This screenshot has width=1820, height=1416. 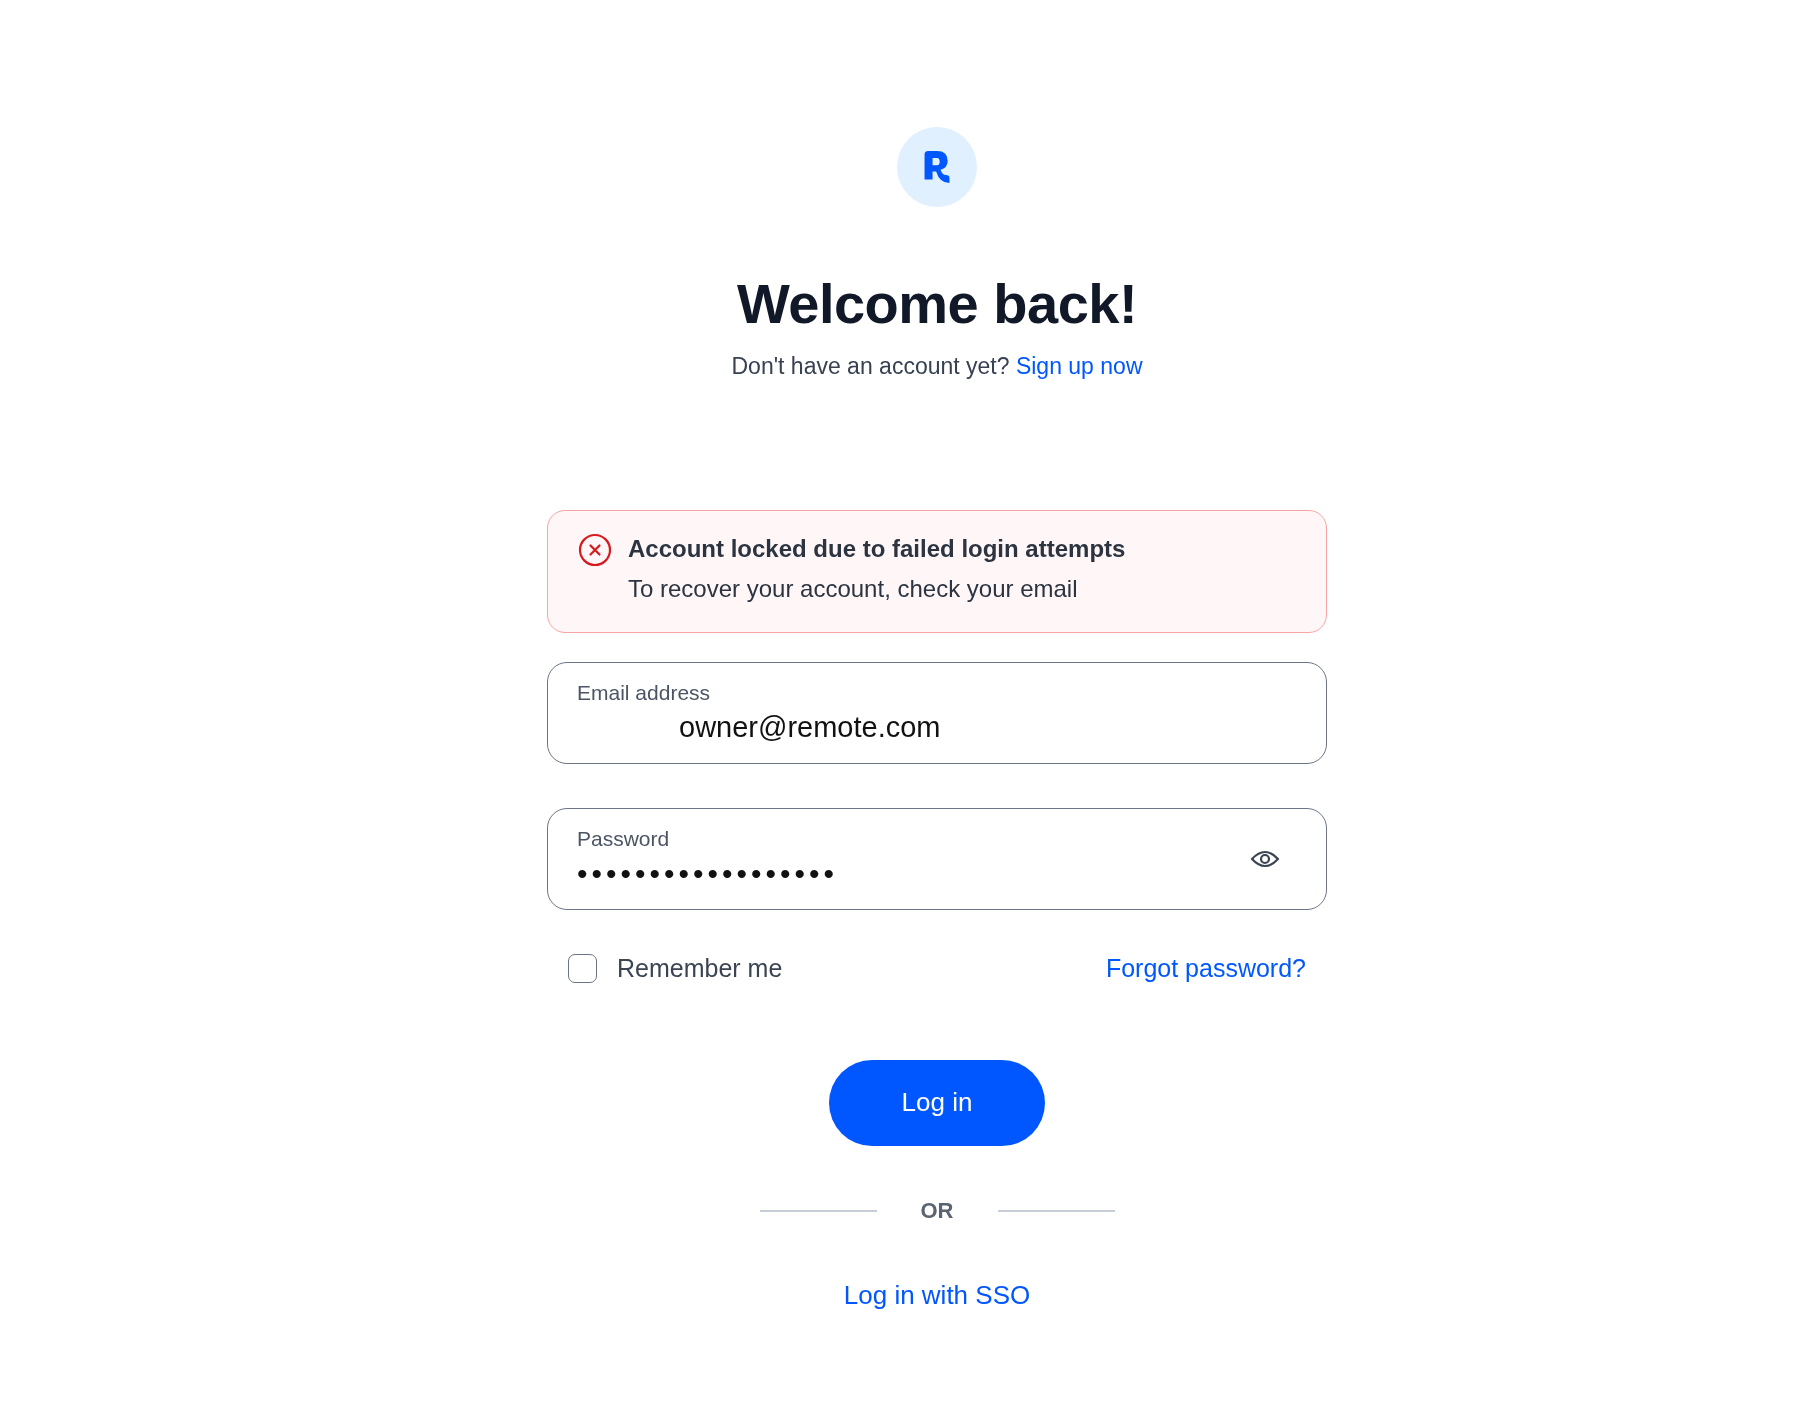 What do you see at coordinates (937, 167) in the screenshot?
I see `logo-icon` at bounding box center [937, 167].